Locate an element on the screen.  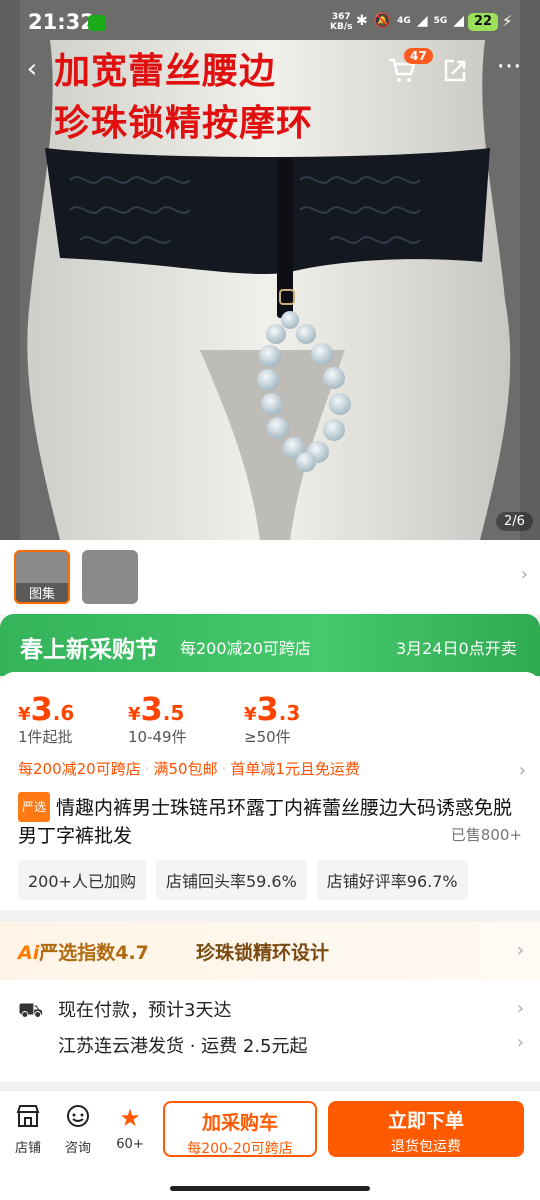
price-tier-2: ¥3.5 is located at coordinates (156, 709).